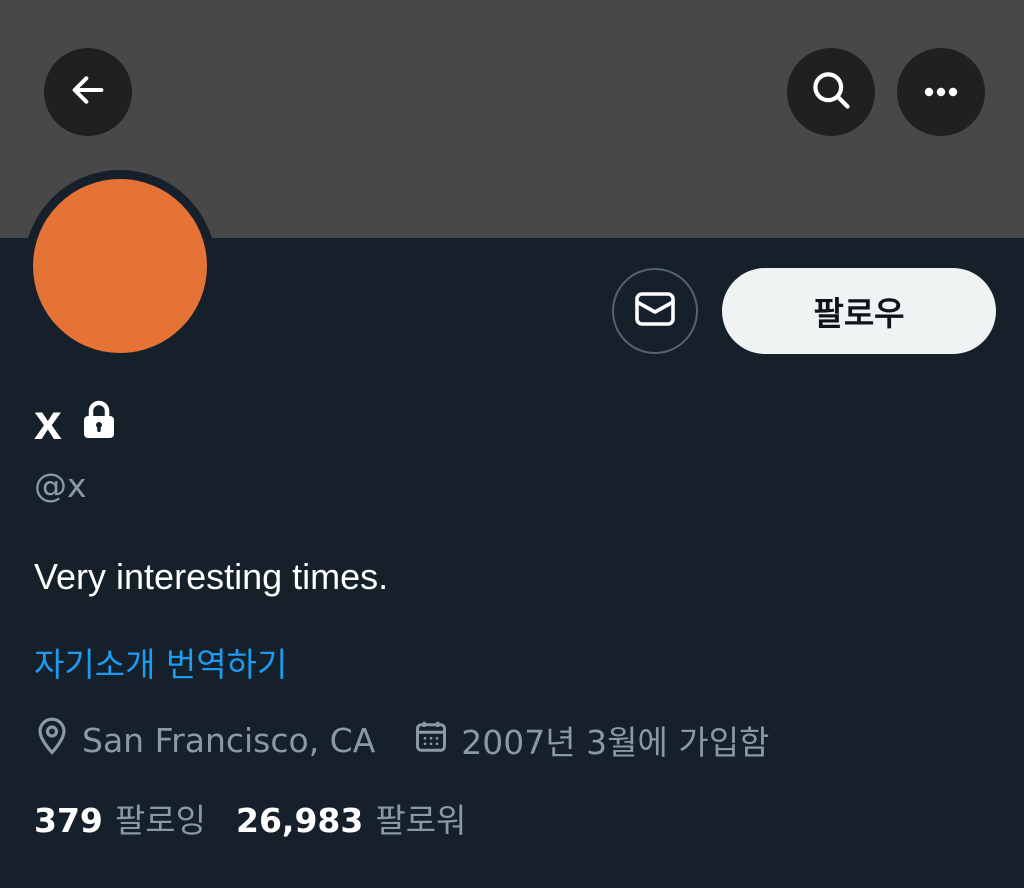 The width and height of the screenshot is (1024, 888). What do you see at coordinates (615, 742) in the screenshot?
I see `joined-text: 2007년 3월에 가입함` at bounding box center [615, 742].